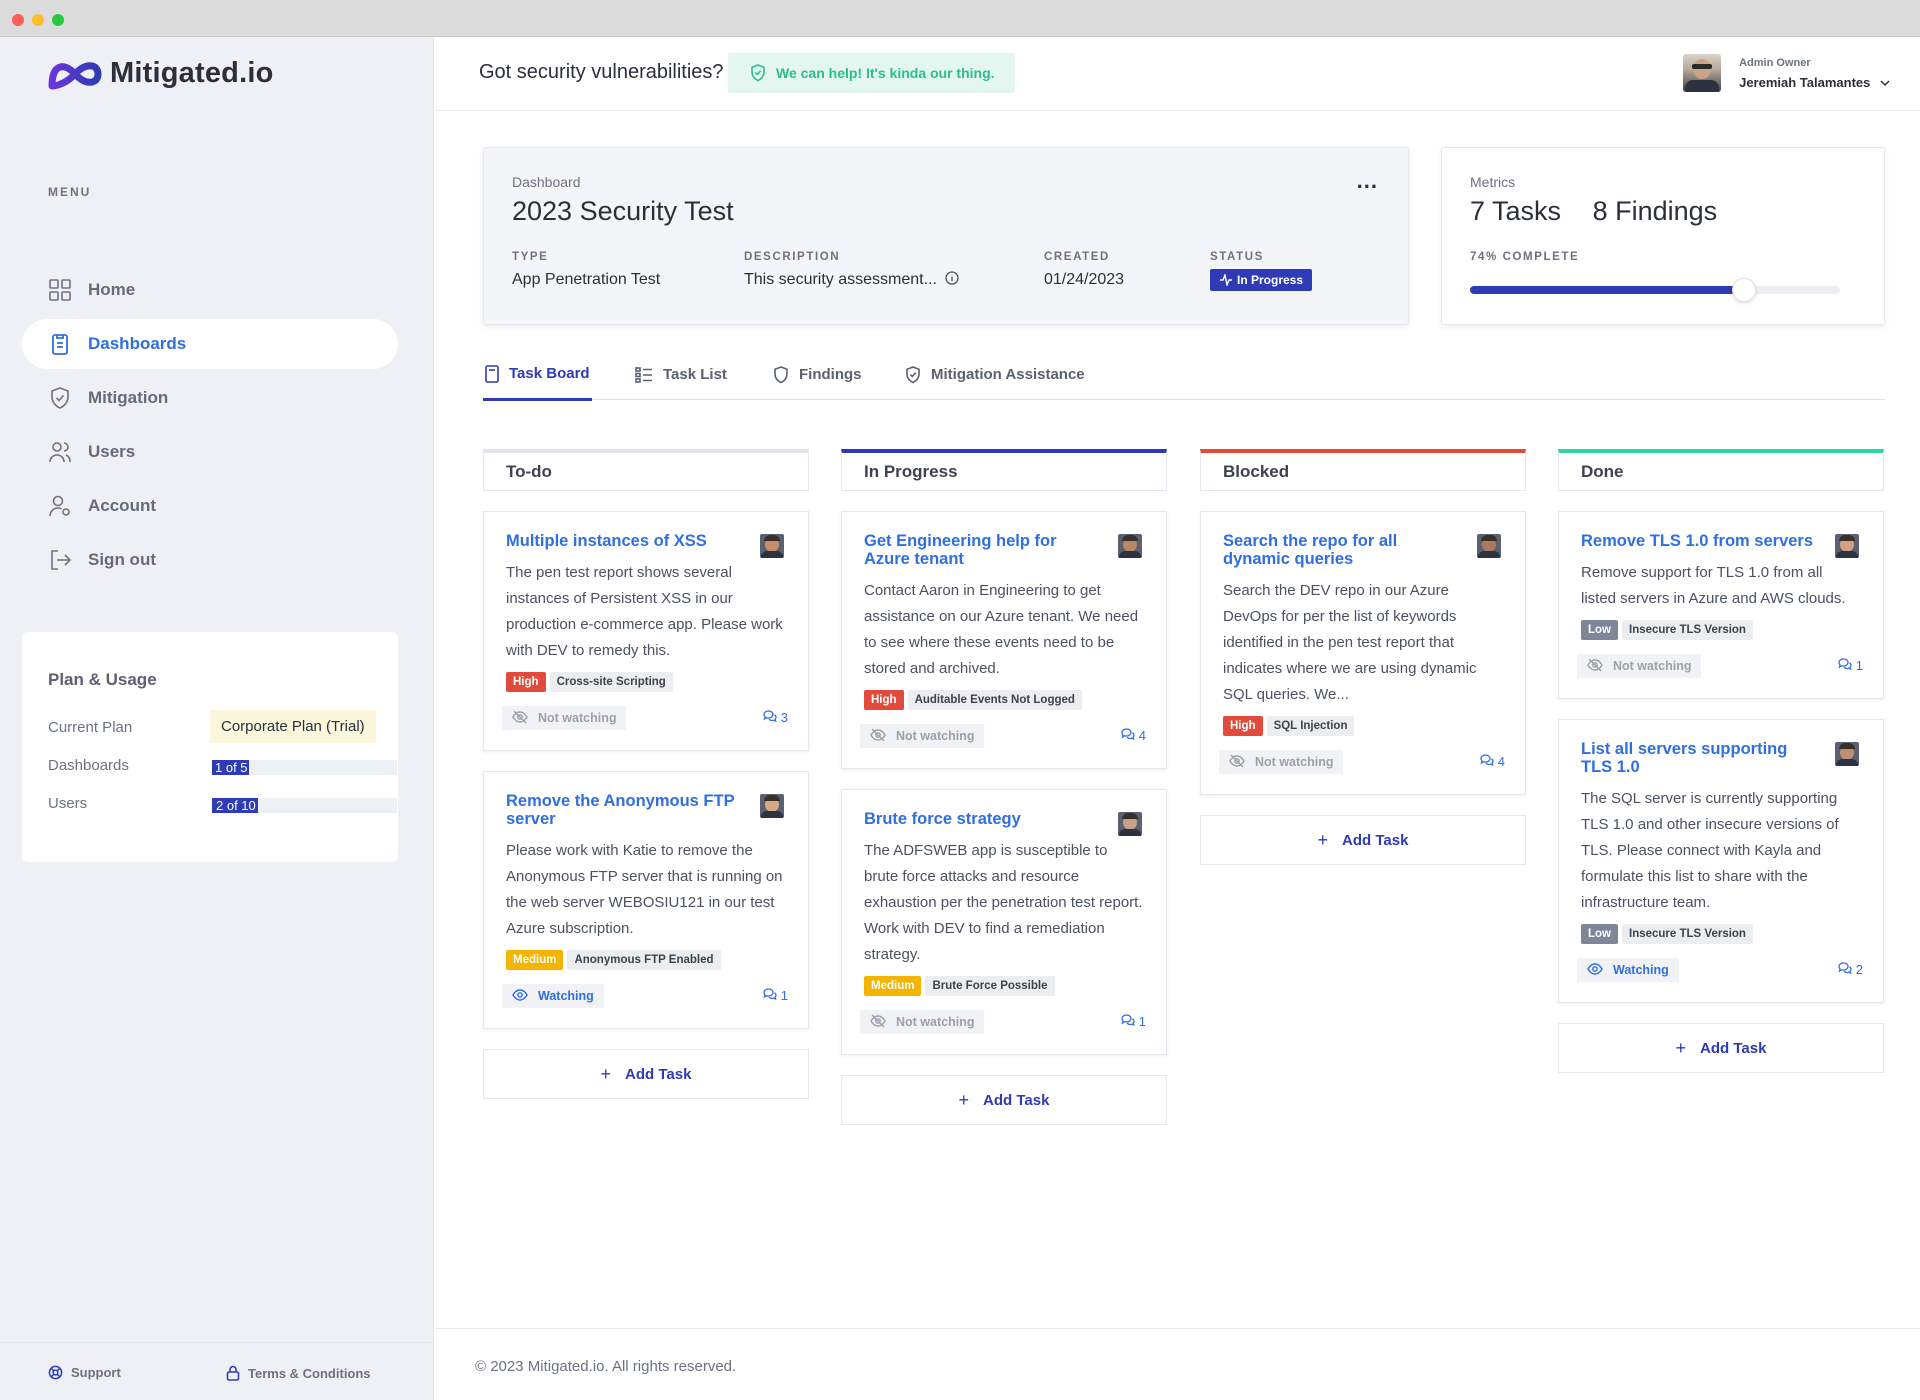 This screenshot has width=1920, height=1400. Describe the element at coordinates (1595, 666) in the screenshot. I see `eye-off-icon` at that location.